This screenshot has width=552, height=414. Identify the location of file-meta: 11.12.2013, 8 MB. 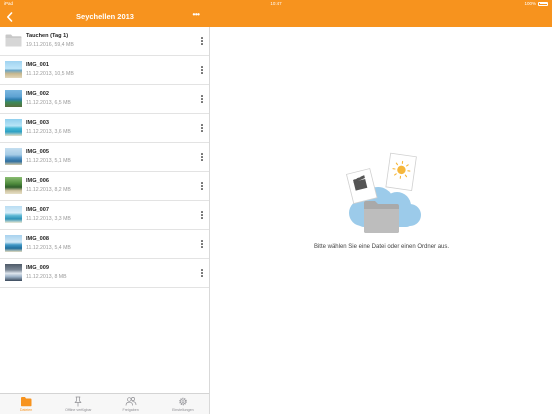
(46, 277).